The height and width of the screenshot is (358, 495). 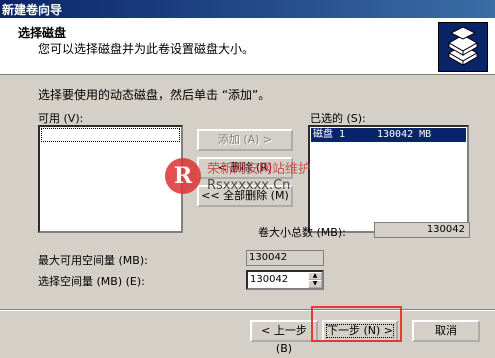 I want to click on watermark-text: 荣新网安网站维护, so click(x=259, y=169).